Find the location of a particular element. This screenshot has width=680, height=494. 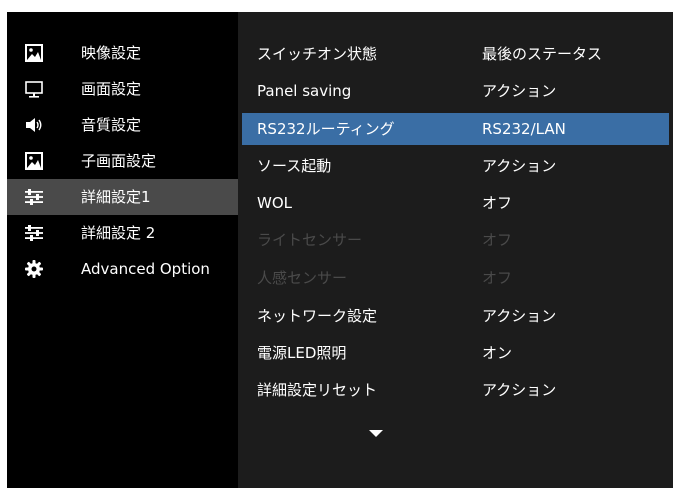

setting-name: 詳細設定リセット is located at coordinates (317, 390).